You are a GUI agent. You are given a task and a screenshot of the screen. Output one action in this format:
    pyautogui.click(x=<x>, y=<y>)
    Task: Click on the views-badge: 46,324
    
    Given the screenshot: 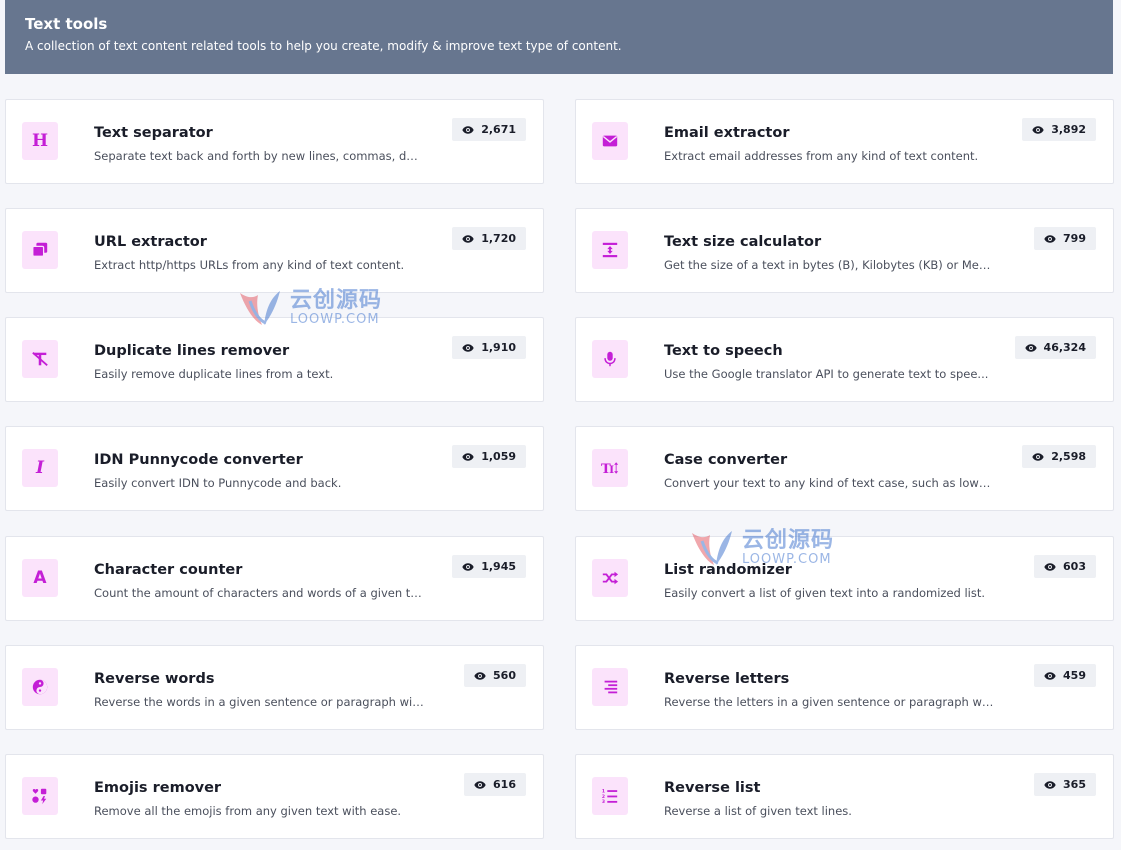 What is the action you would take?
    pyautogui.click(x=1055, y=347)
    